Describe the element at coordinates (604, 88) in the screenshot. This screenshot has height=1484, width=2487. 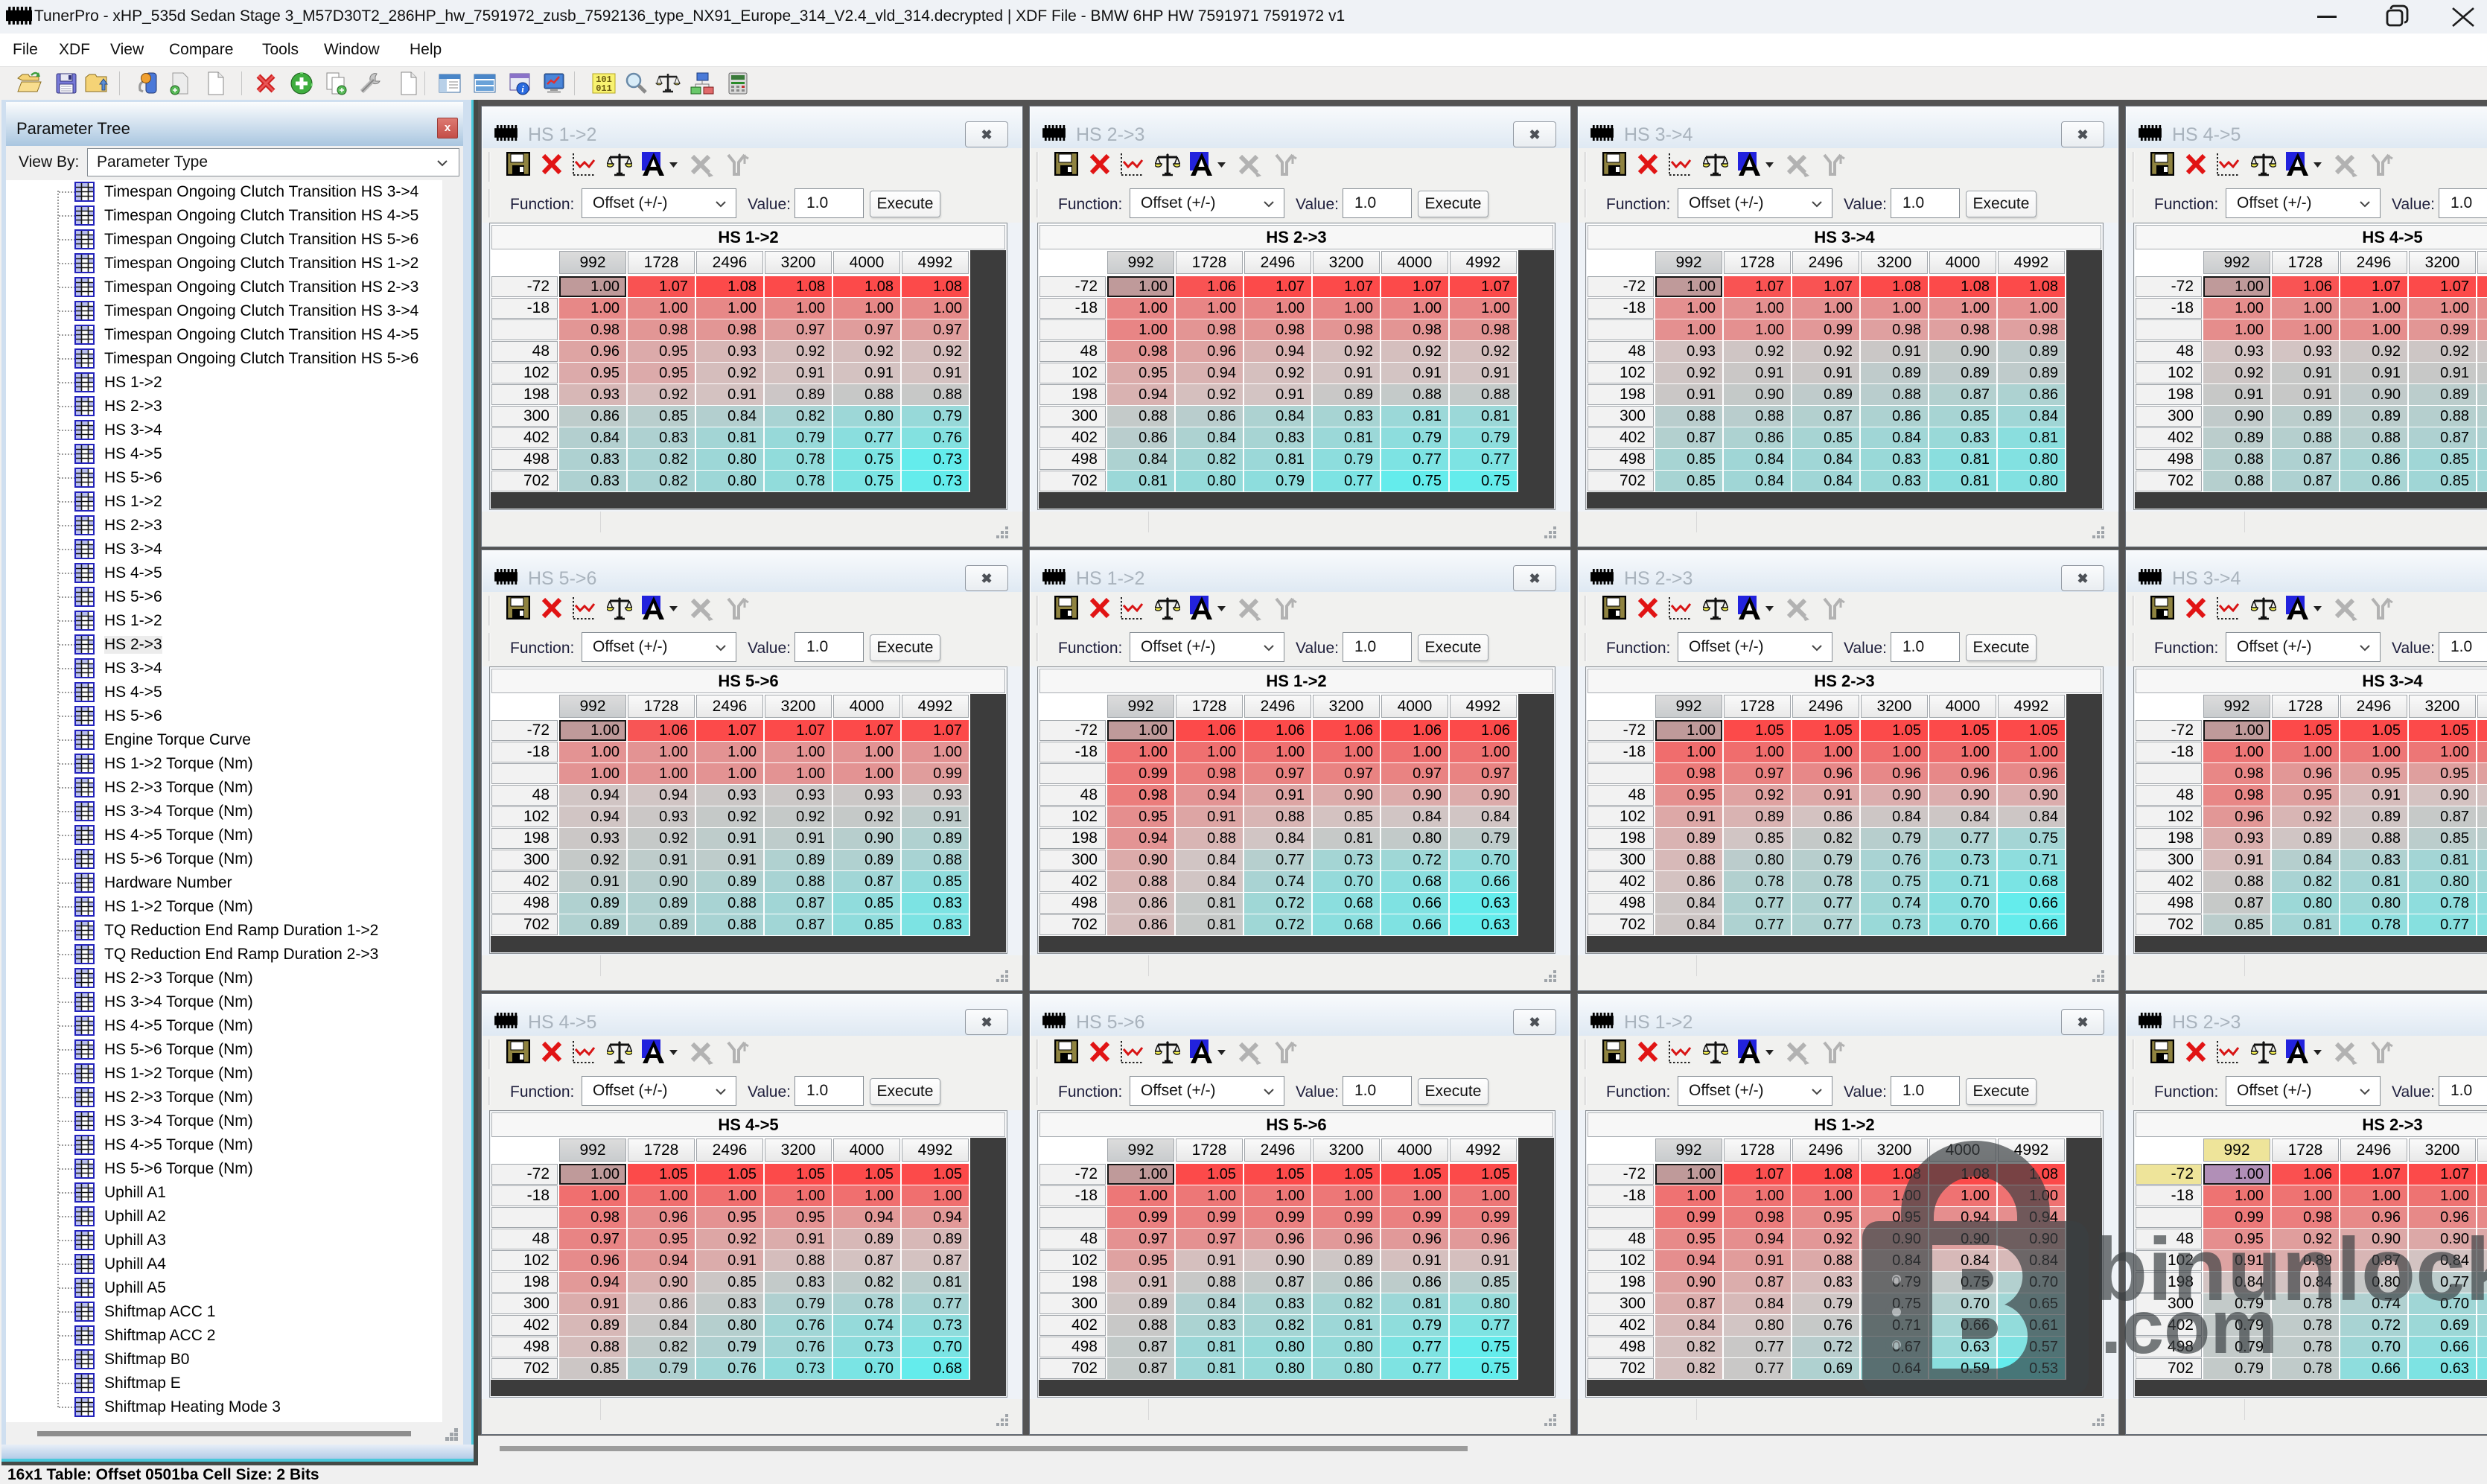
I see `svg-text: 011` at that location.